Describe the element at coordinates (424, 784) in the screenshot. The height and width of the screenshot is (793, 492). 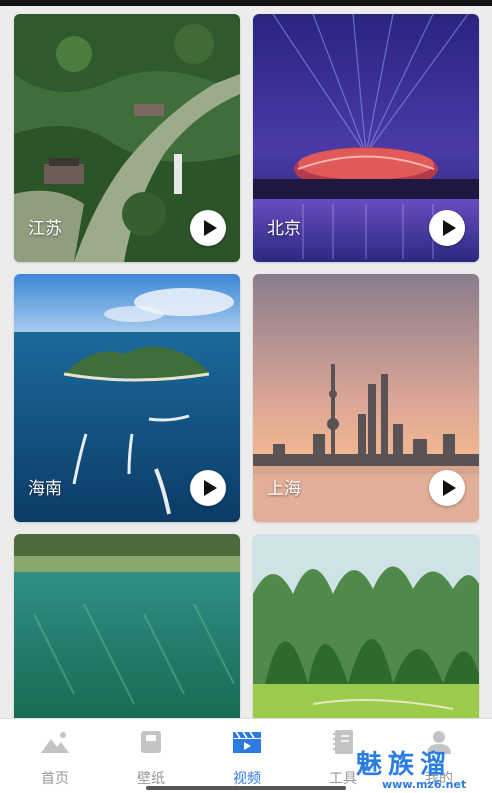
I see `watermark-url: www.mz6.net` at that location.